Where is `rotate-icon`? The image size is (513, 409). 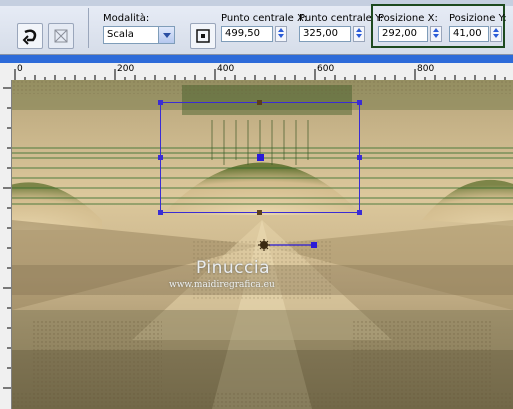
rotate-icon is located at coordinates (29, 37).